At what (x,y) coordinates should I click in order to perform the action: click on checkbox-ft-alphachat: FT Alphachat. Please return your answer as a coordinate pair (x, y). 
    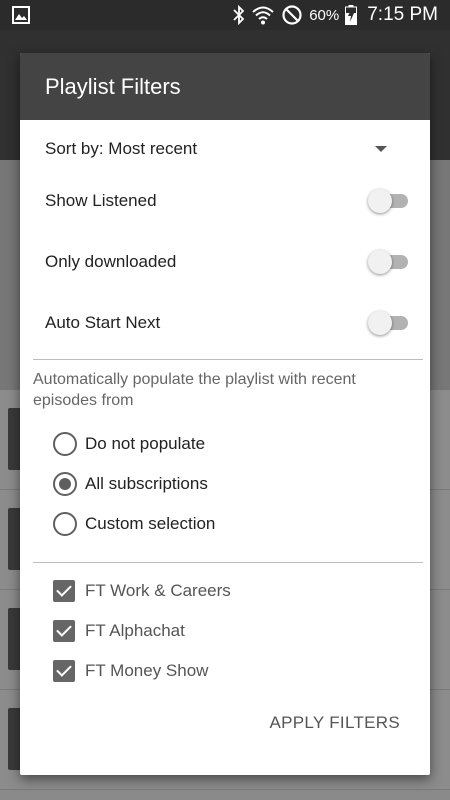
    Looking at the image, I should click on (119, 631).